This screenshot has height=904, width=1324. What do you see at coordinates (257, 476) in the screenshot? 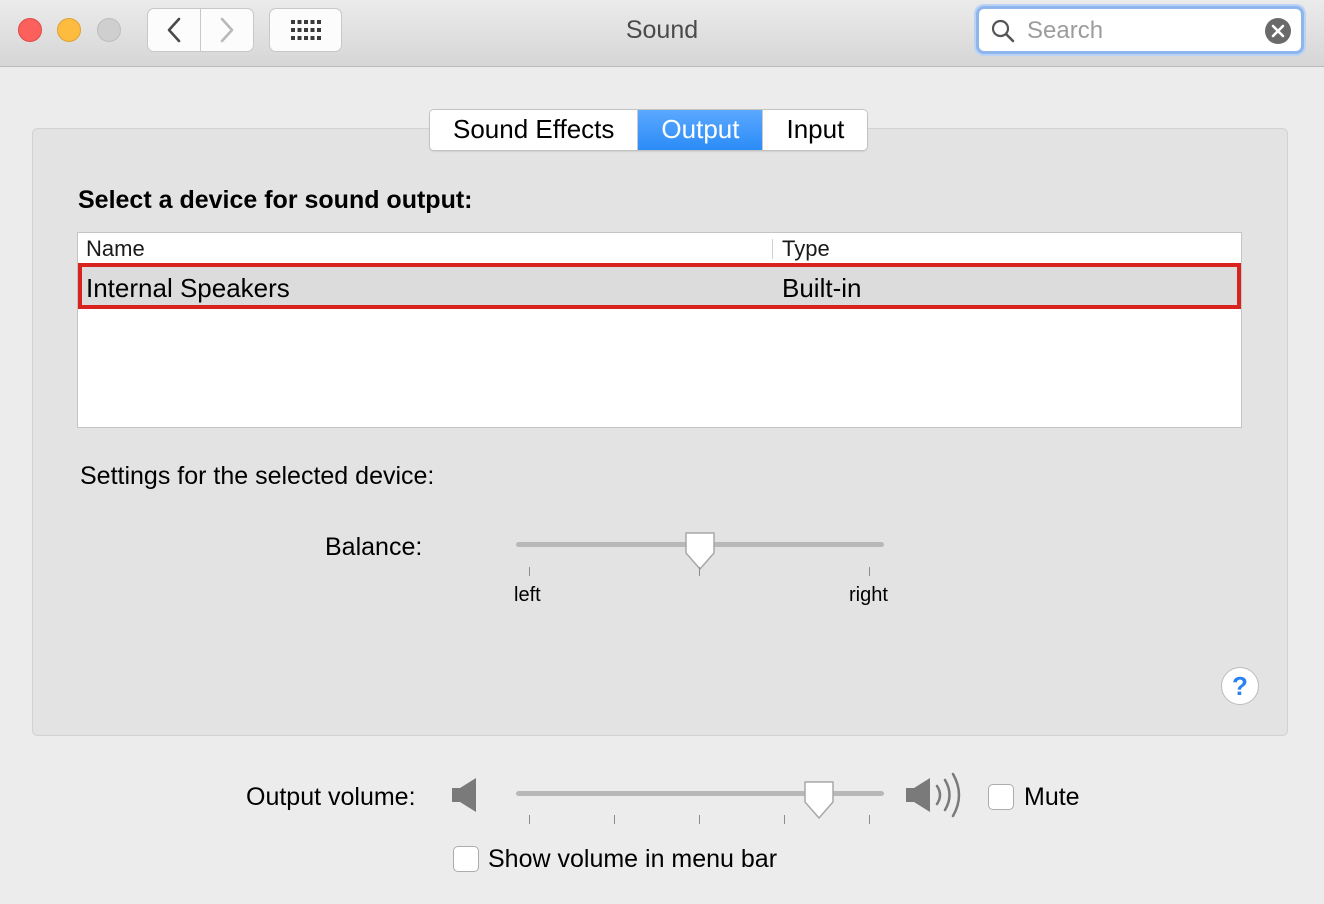
I see `settings-title: Settings for the selected device:` at bounding box center [257, 476].